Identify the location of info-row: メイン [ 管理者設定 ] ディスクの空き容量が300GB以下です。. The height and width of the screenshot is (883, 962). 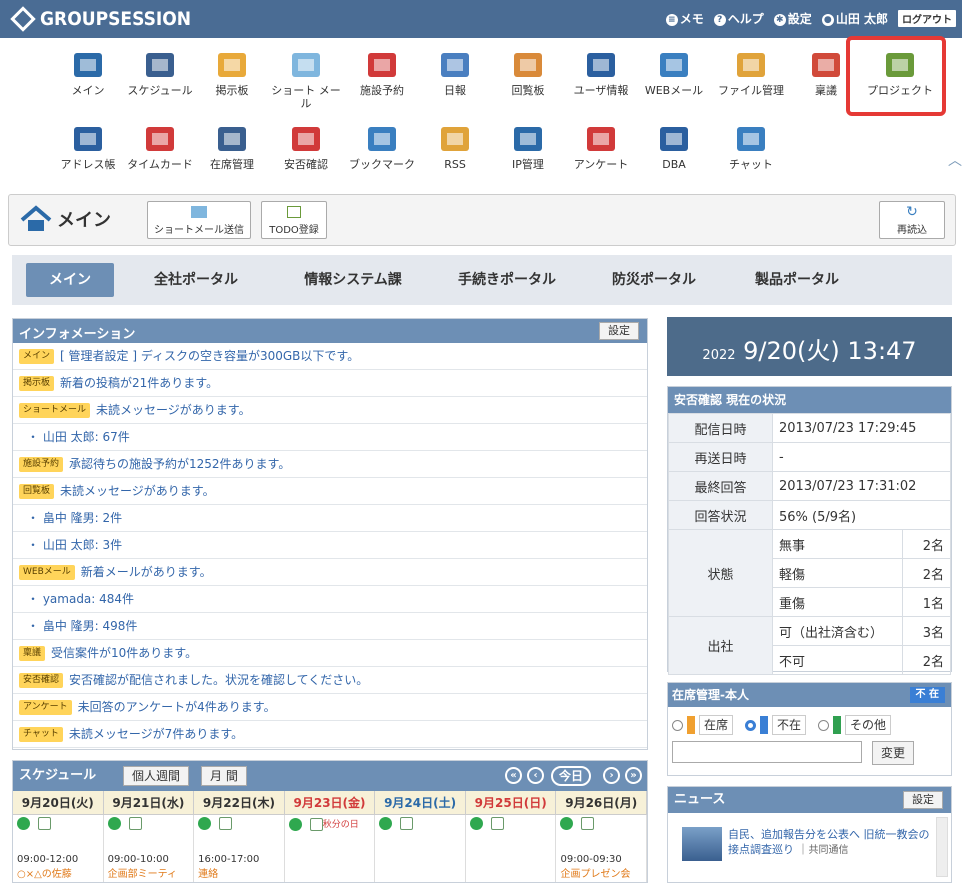
(330, 356).